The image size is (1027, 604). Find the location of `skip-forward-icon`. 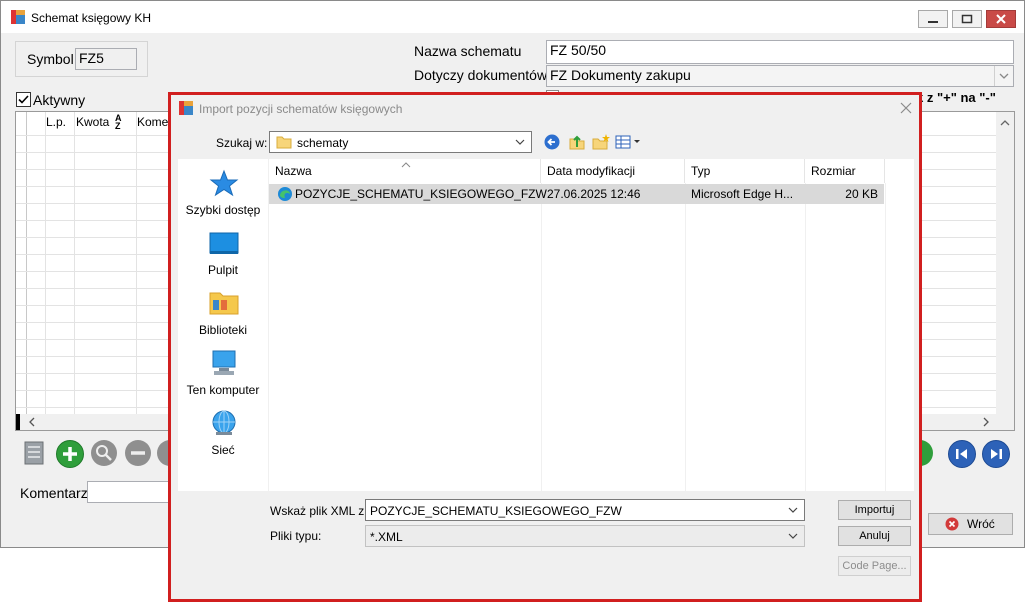

skip-forward-icon is located at coordinates (996, 454).